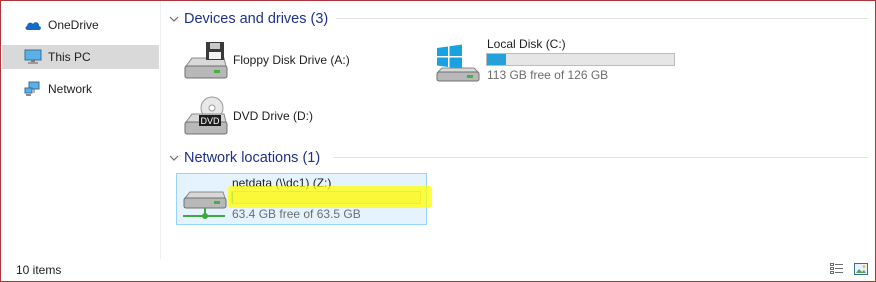 Image resolution: width=876 pixels, height=282 pixels. Describe the element at coordinates (273, 116) in the screenshot. I see `drive-name: DVD Drive (D:)` at that location.